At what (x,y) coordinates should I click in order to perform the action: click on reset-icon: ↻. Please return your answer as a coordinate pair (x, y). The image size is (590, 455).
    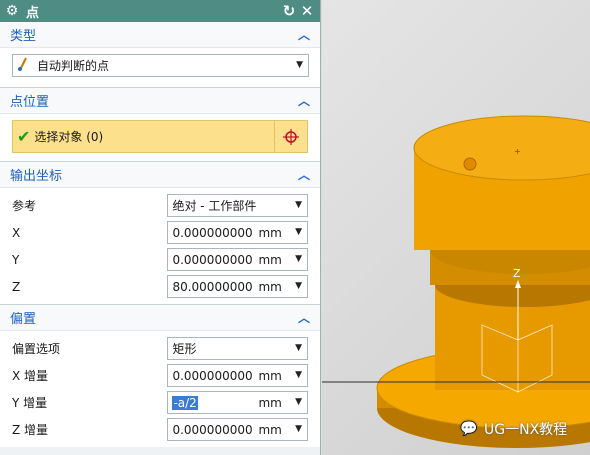
    Looking at the image, I should click on (289, 11).